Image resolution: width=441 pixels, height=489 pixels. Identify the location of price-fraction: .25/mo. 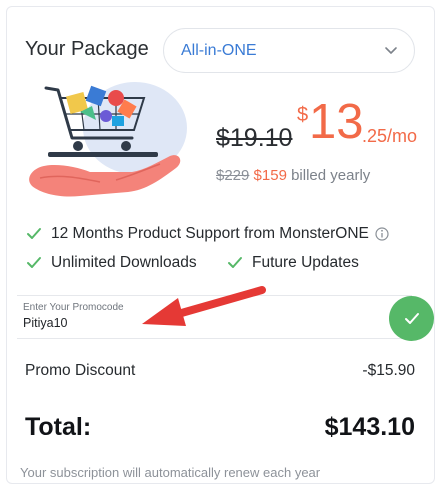
(390, 136).